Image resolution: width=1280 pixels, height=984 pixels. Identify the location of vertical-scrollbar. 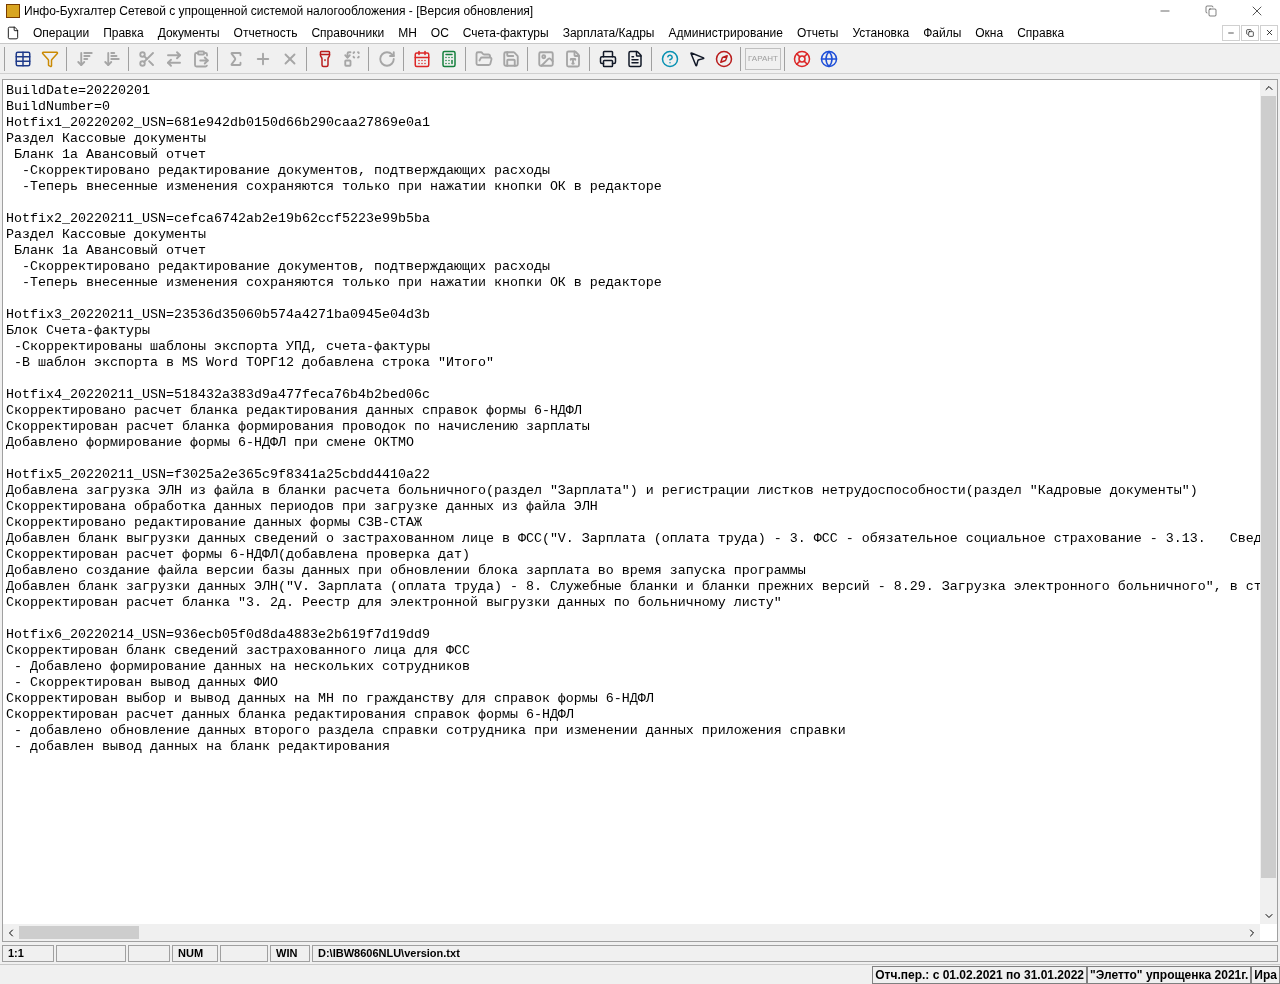
(1268, 502).